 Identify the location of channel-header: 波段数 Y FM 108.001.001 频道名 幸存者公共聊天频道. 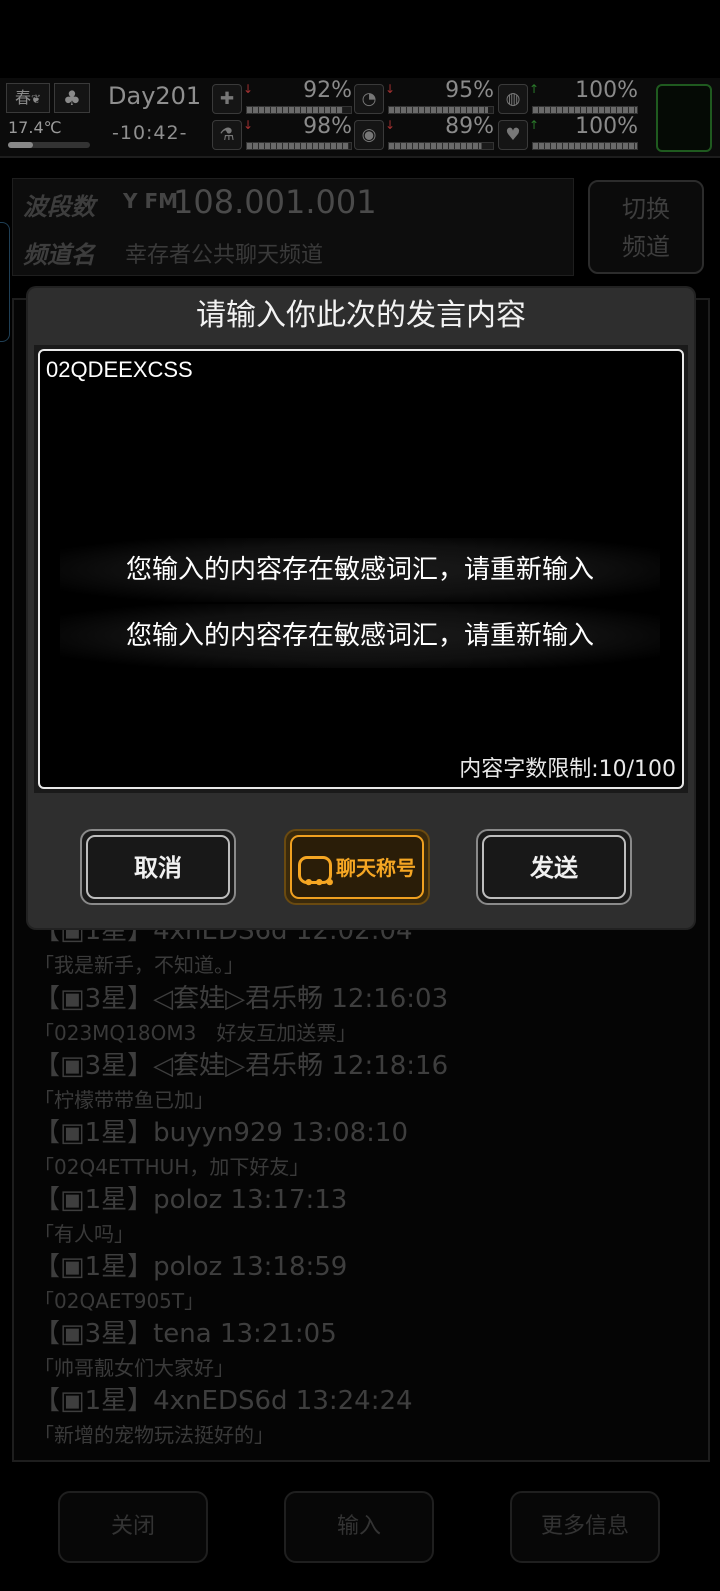
(293, 227).